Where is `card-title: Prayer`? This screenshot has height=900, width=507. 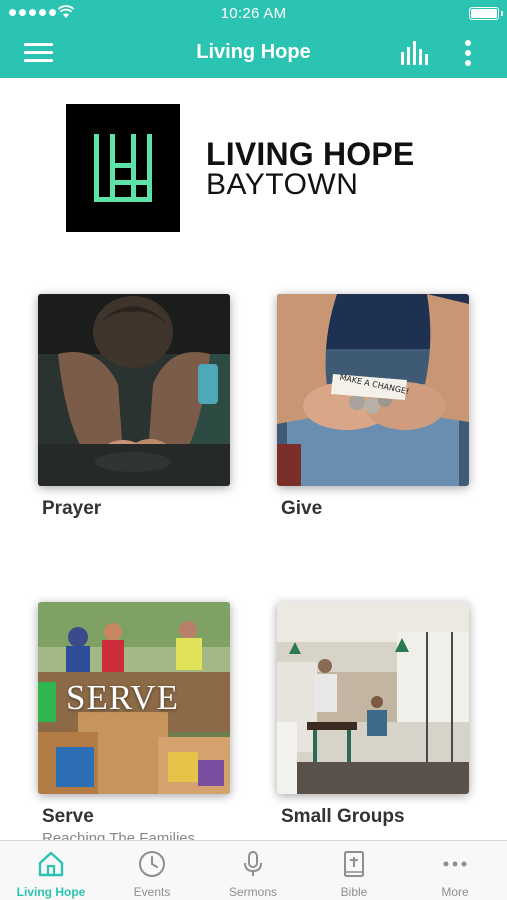
card-title: Prayer is located at coordinates (72, 508).